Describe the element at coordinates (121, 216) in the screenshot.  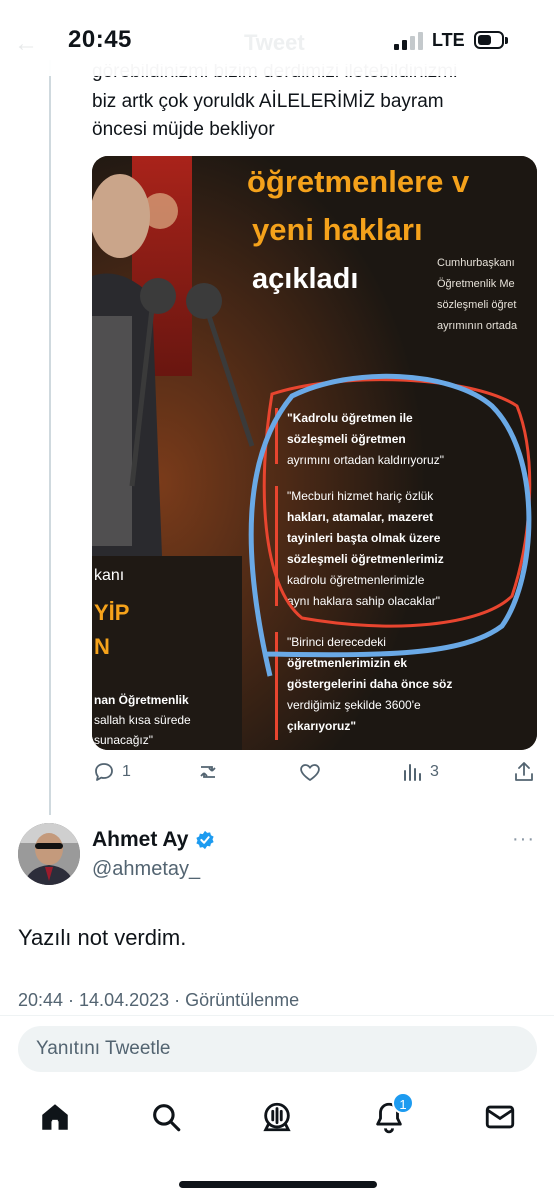
I see `person-head` at that location.